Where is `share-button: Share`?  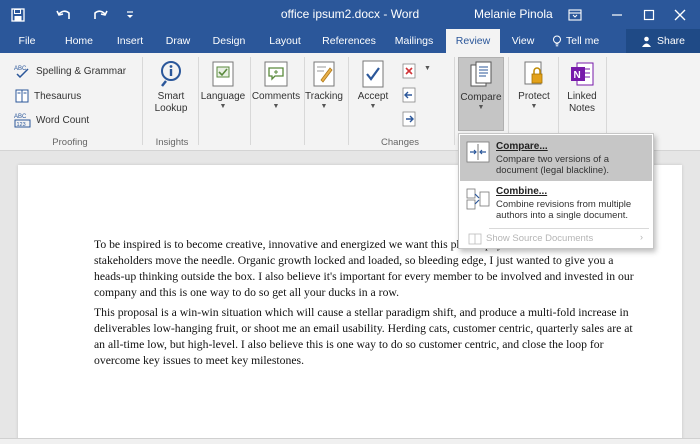 share-button: Share is located at coordinates (663, 41).